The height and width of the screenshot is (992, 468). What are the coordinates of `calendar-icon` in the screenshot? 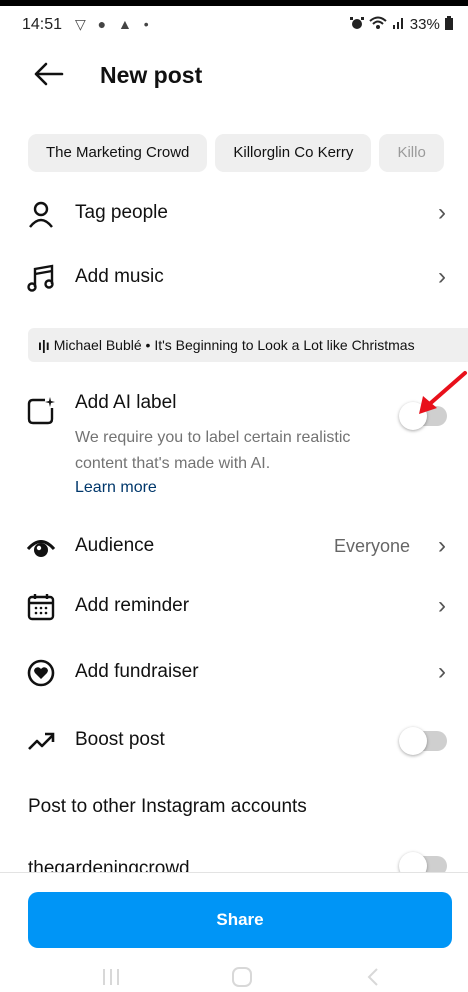 It's located at (41, 607).